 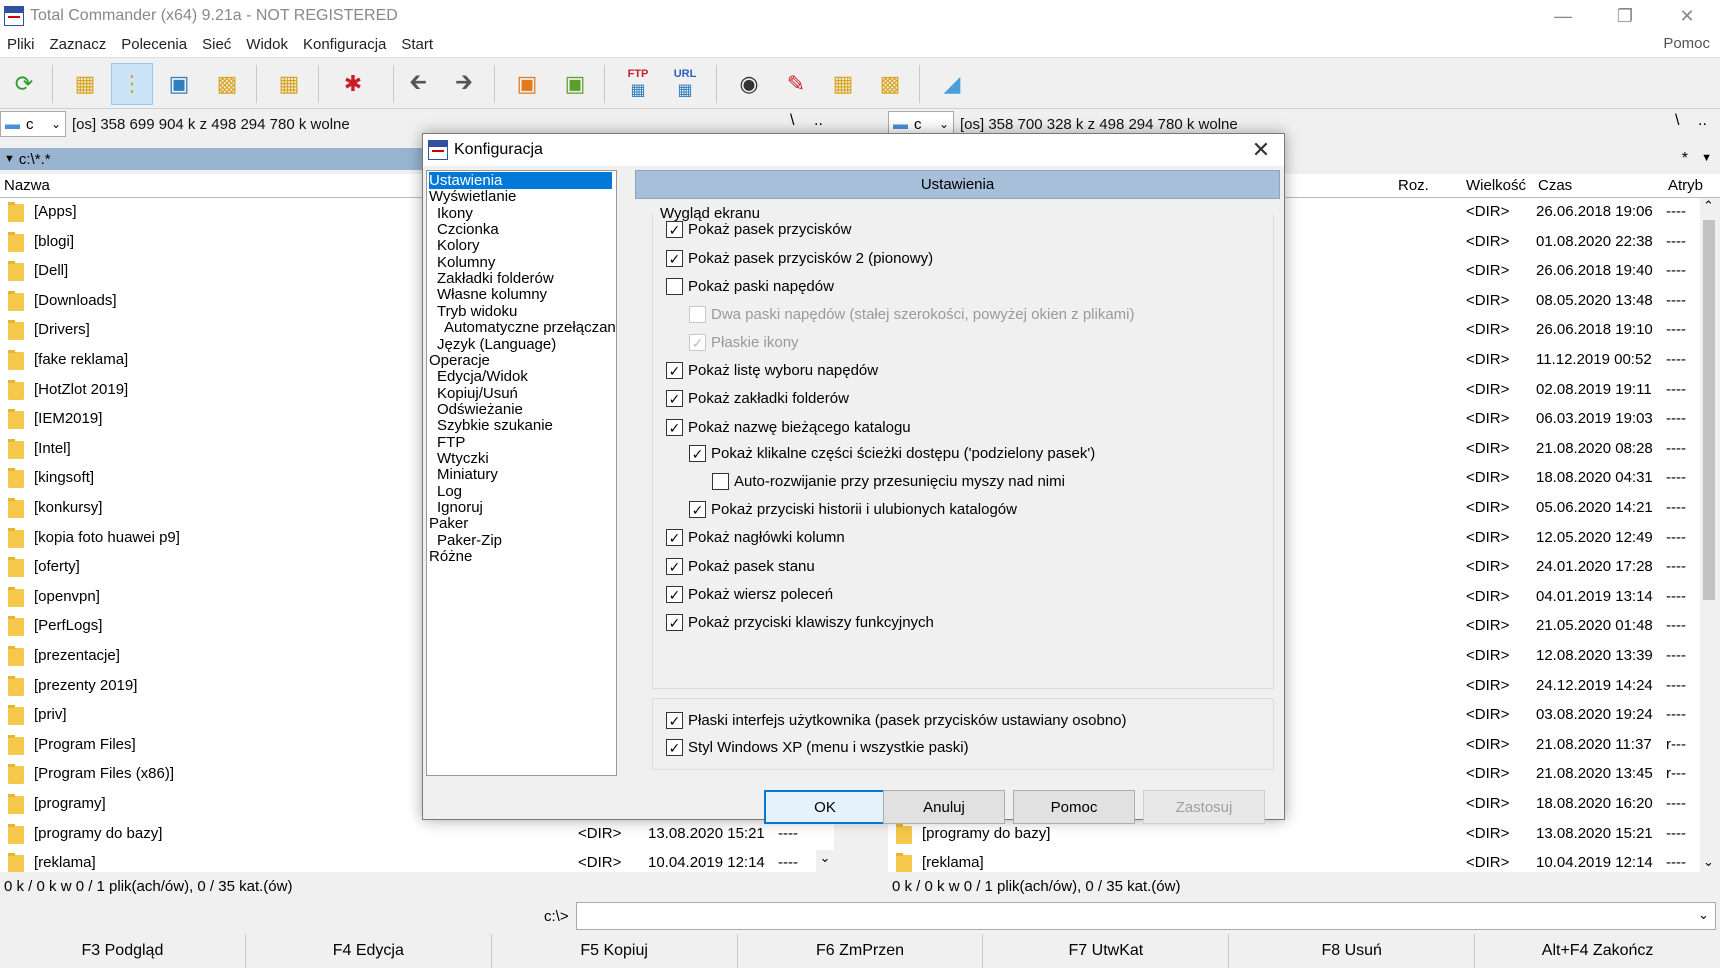 What do you see at coordinates (800, 622) in the screenshot?
I see `option-checkbox: ✓ Pokaż przyciski klawiszy funkcyjnych` at bounding box center [800, 622].